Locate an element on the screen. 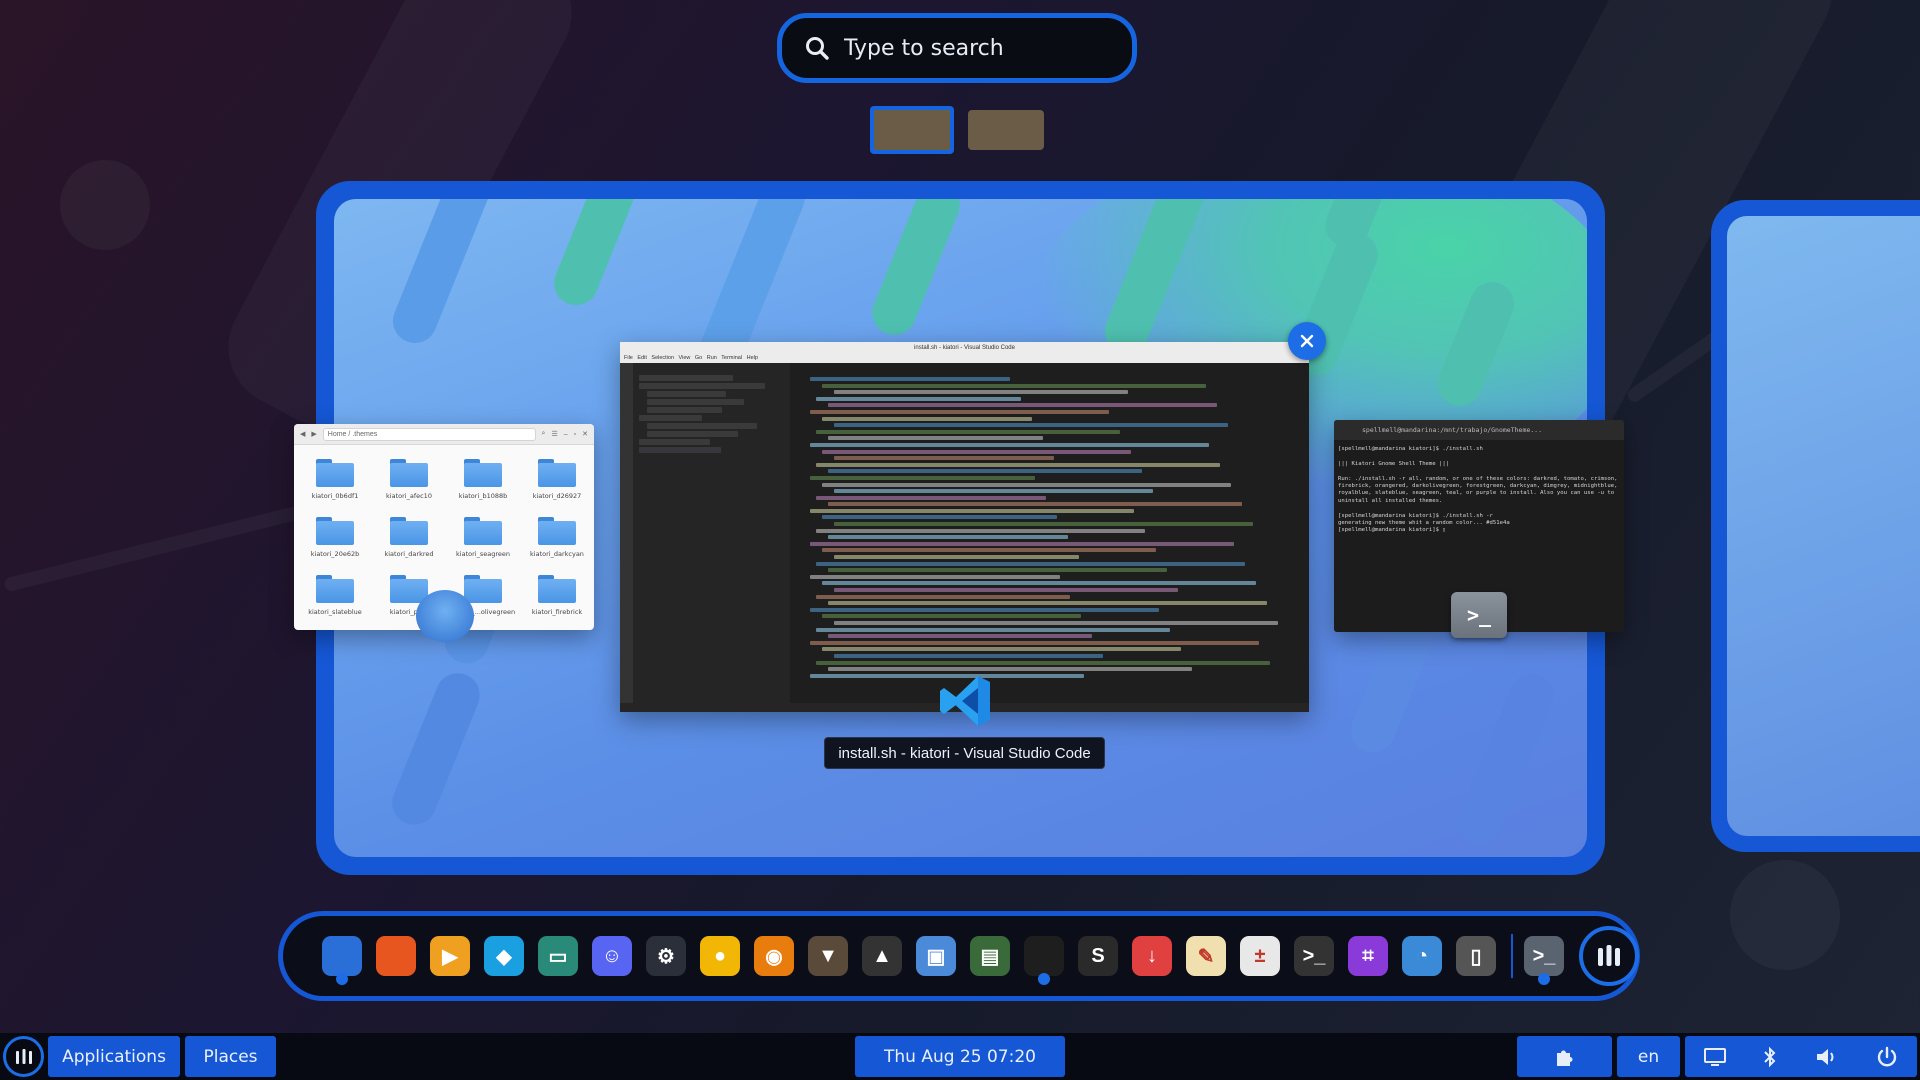  vscode-icon is located at coordinates (1044, 956).